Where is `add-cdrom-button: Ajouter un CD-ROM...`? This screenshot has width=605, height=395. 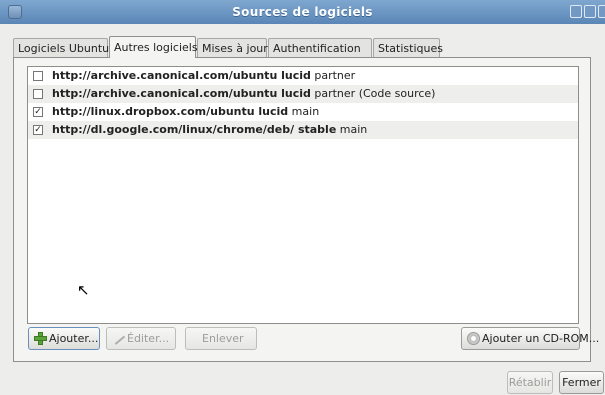
add-cdrom-button: Ajouter un CD-ROM... is located at coordinates (530, 338).